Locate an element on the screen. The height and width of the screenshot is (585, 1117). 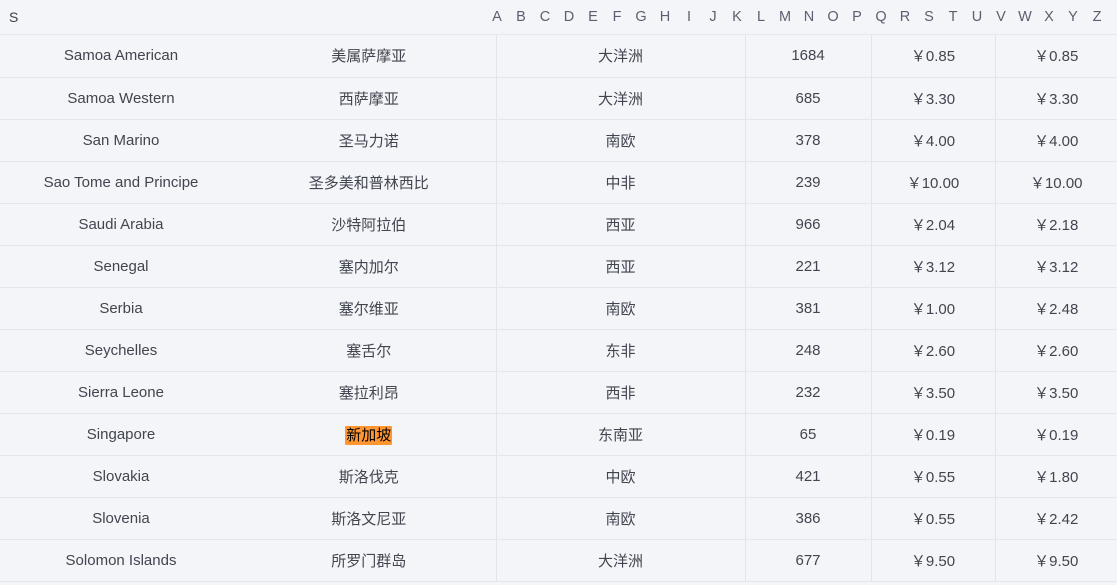
price-secondary: ￥3.12 is located at coordinates (1056, 266).